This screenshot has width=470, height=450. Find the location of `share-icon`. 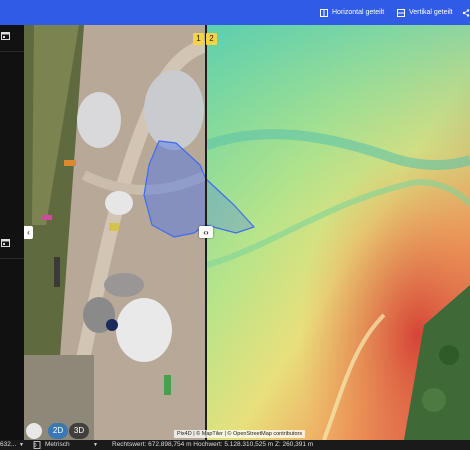

share-icon is located at coordinates (466, 12).